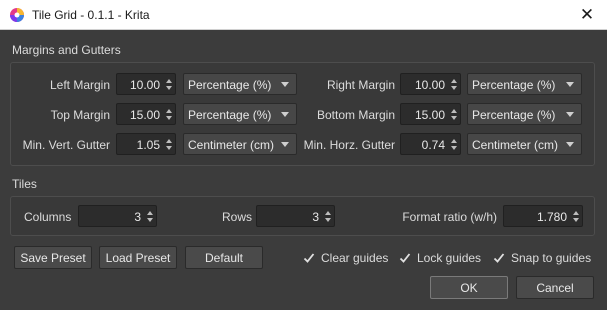 This screenshot has height=310, width=607. I want to click on window-title: Tile Grid - 0.1.1 - Krita, so click(91, 15).